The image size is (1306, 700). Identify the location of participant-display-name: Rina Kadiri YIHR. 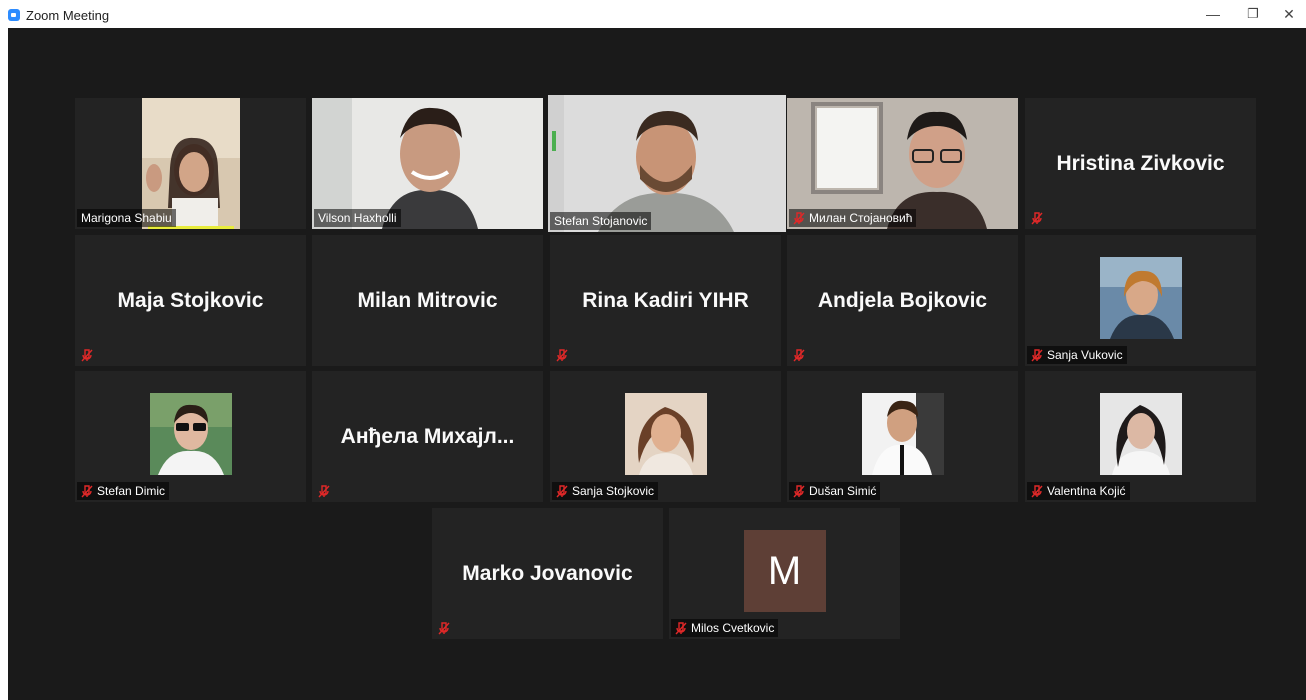
(665, 300).